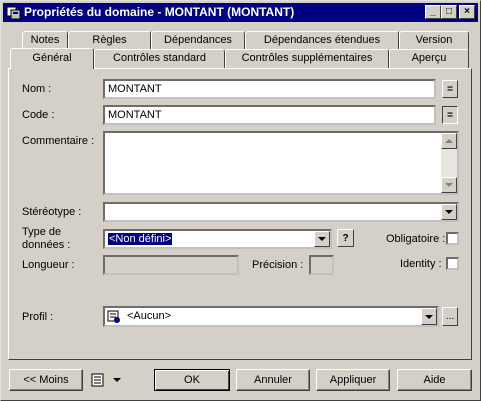 This screenshot has height=401, width=481. Describe the element at coordinates (421, 264) in the screenshot. I see `identity-label: Identity :` at that location.